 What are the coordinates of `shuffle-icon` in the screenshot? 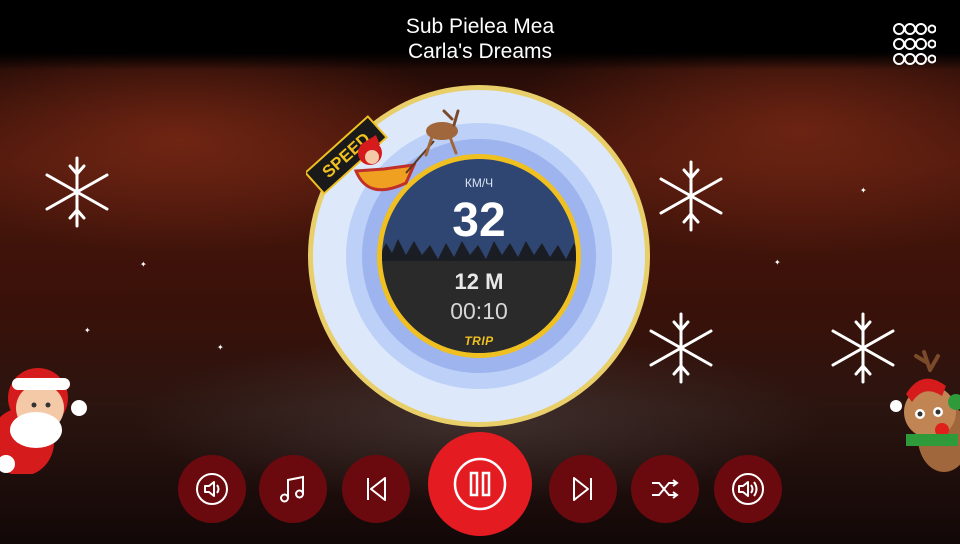 It's located at (665, 489).